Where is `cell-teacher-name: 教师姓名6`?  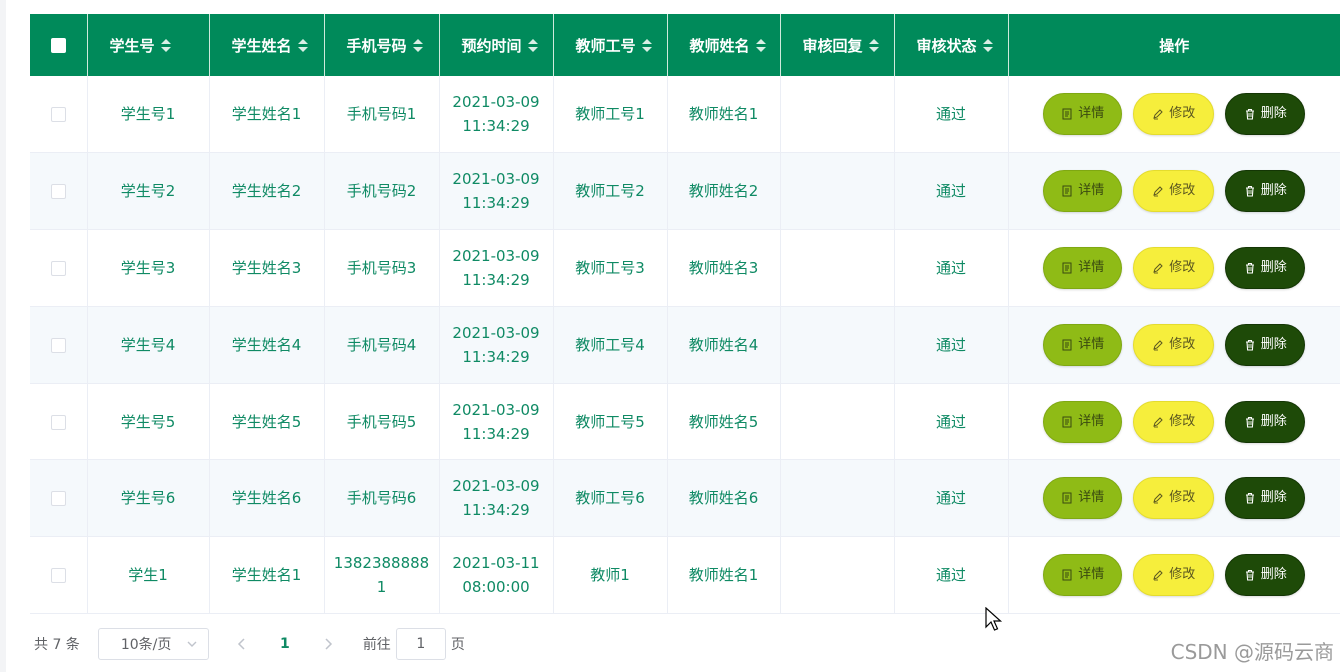 cell-teacher-name: 教师姓名6 is located at coordinates (724, 498).